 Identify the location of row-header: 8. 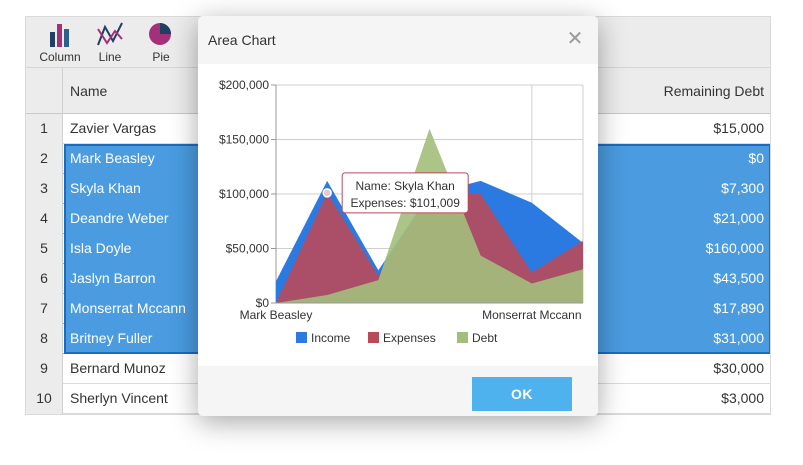
(44, 339).